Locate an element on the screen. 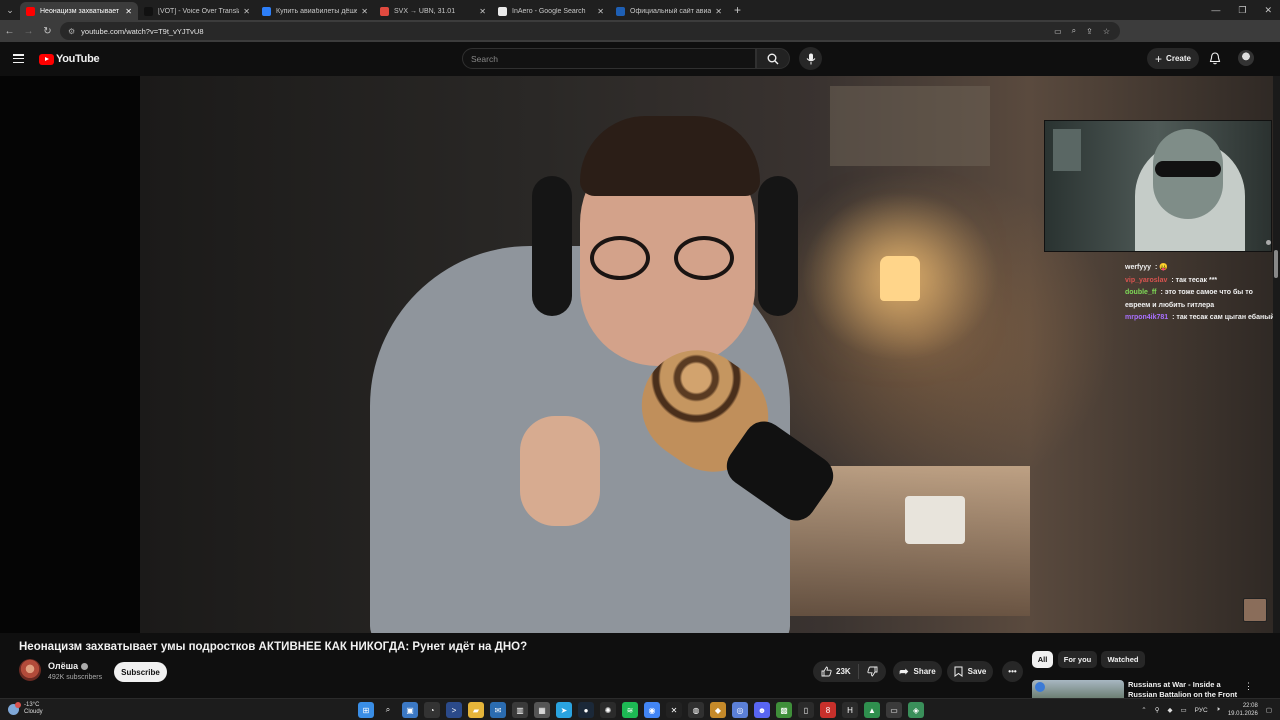 The width and height of the screenshot is (1280, 720). site-info-icon: ⚙ is located at coordinates (71, 31).